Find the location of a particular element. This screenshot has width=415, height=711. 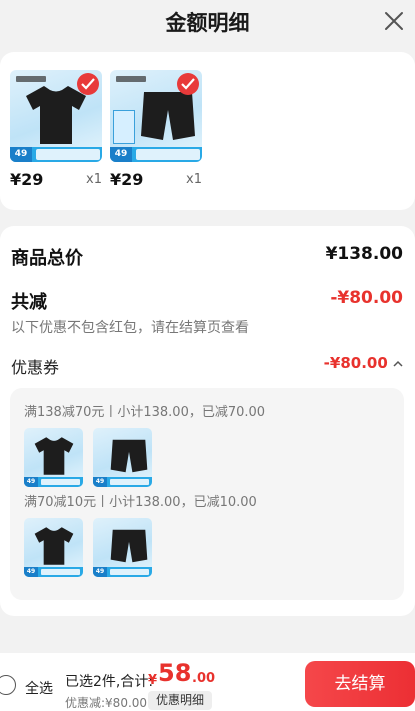

coupon-rule: 满138减70元丨小计138.00，已减70.00 is located at coordinates (145, 412).